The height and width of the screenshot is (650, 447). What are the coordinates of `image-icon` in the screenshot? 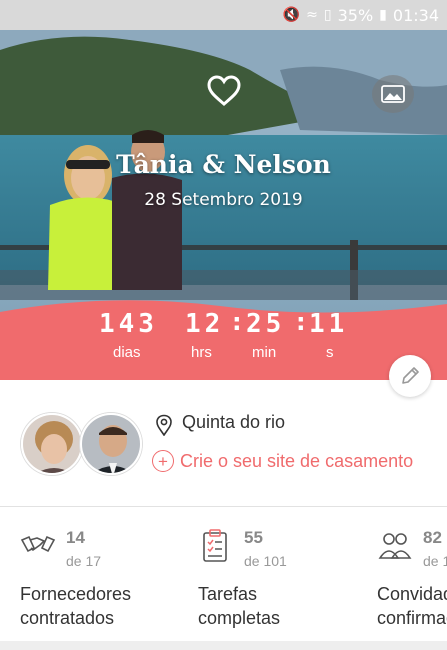 It's located at (393, 94).